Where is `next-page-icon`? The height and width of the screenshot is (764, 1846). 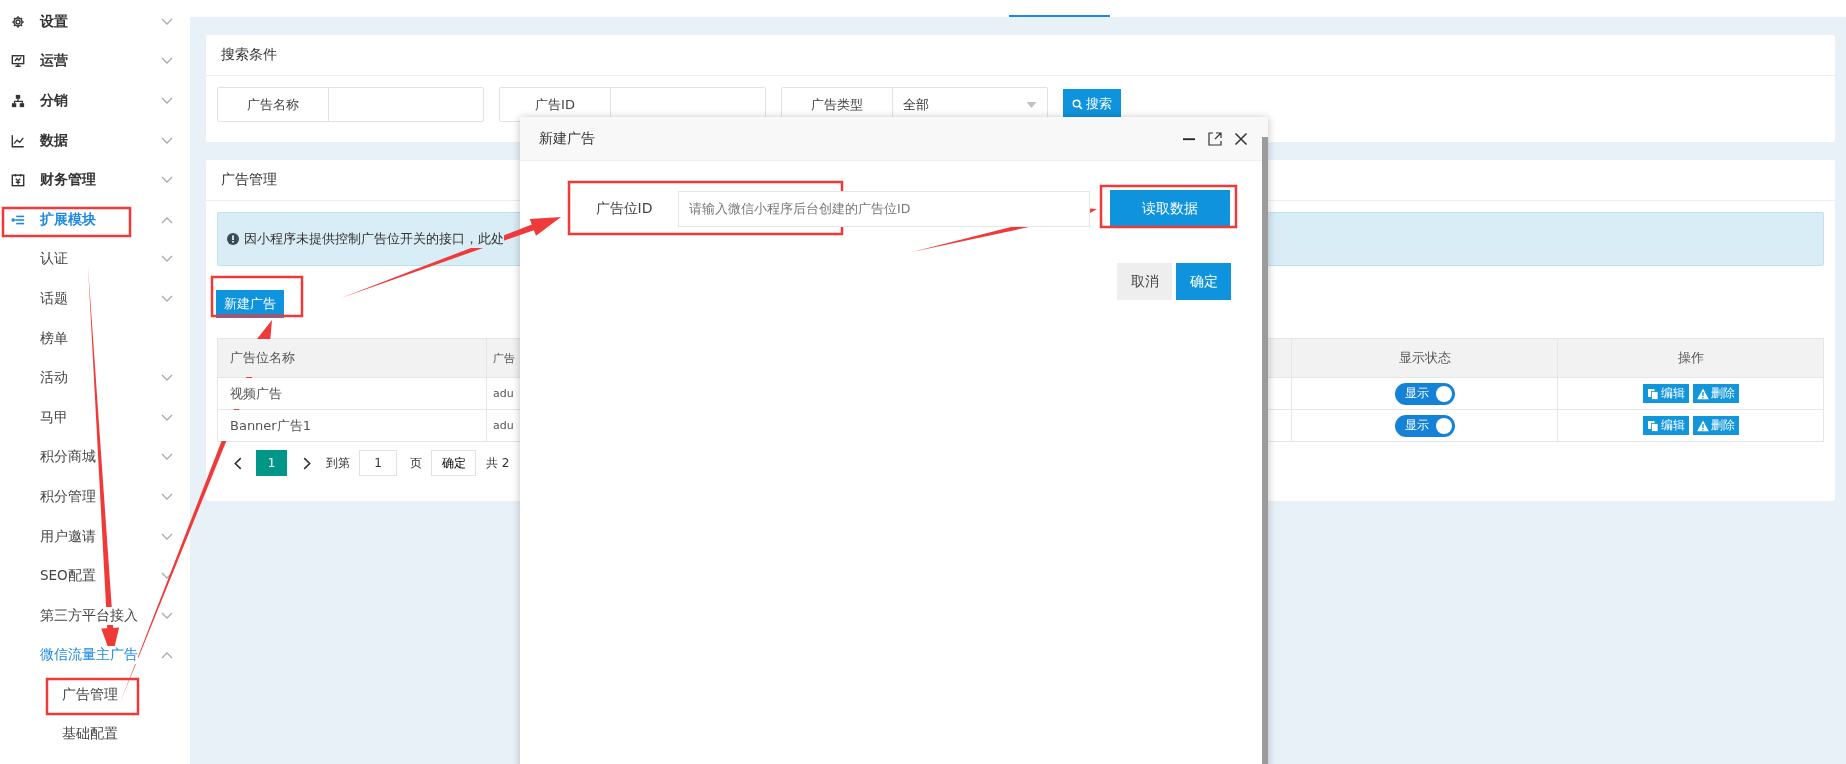 next-page-icon is located at coordinates (307, 463).